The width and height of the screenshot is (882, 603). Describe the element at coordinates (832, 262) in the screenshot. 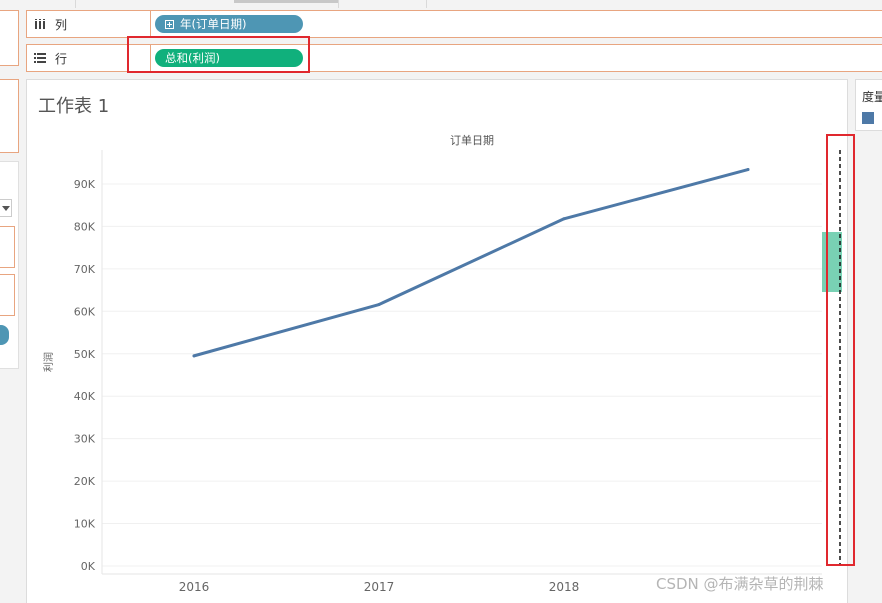

I see `drop-target-zone` at that location.